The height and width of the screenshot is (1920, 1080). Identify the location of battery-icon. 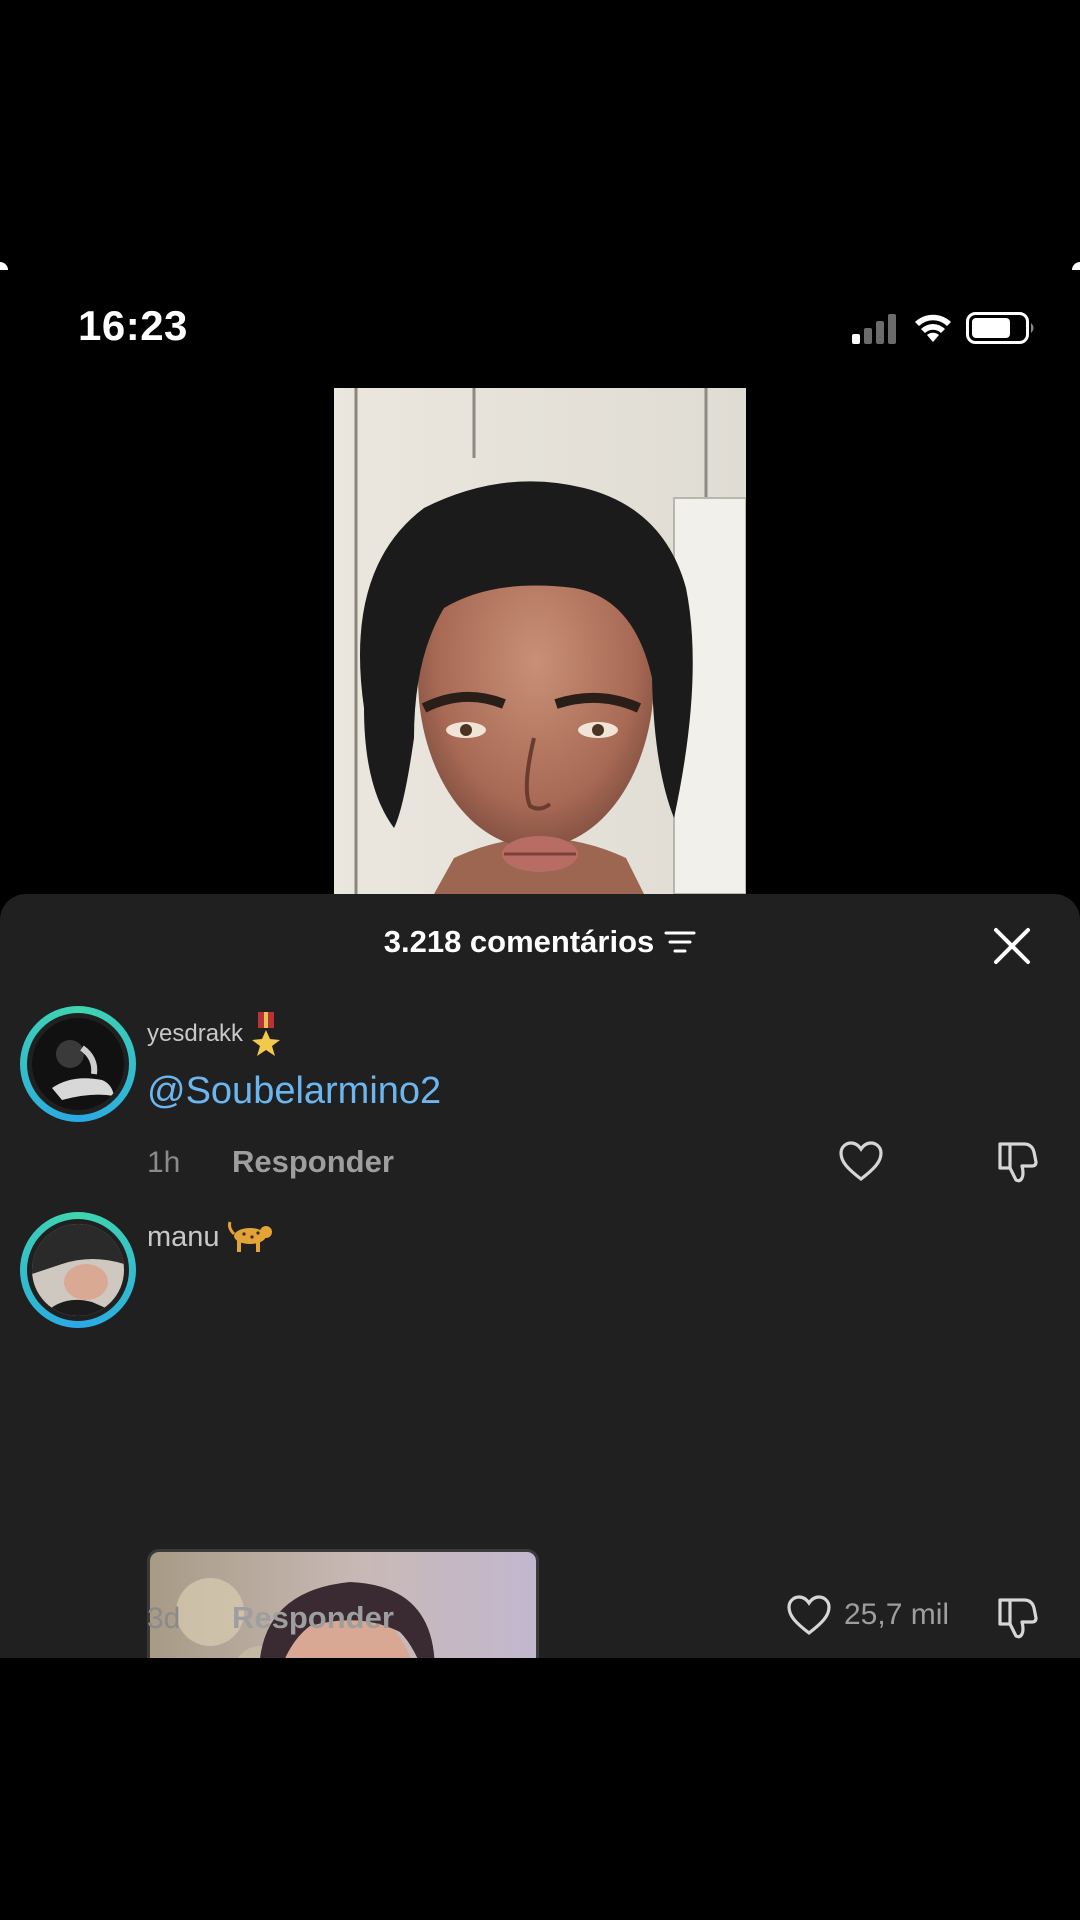
(1000, 328).